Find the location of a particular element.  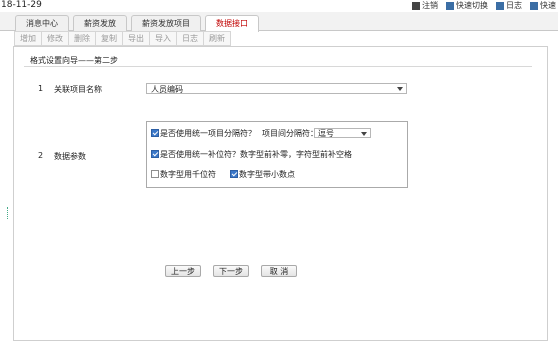

log-button: 日志 is located at coordinates (190, 38).